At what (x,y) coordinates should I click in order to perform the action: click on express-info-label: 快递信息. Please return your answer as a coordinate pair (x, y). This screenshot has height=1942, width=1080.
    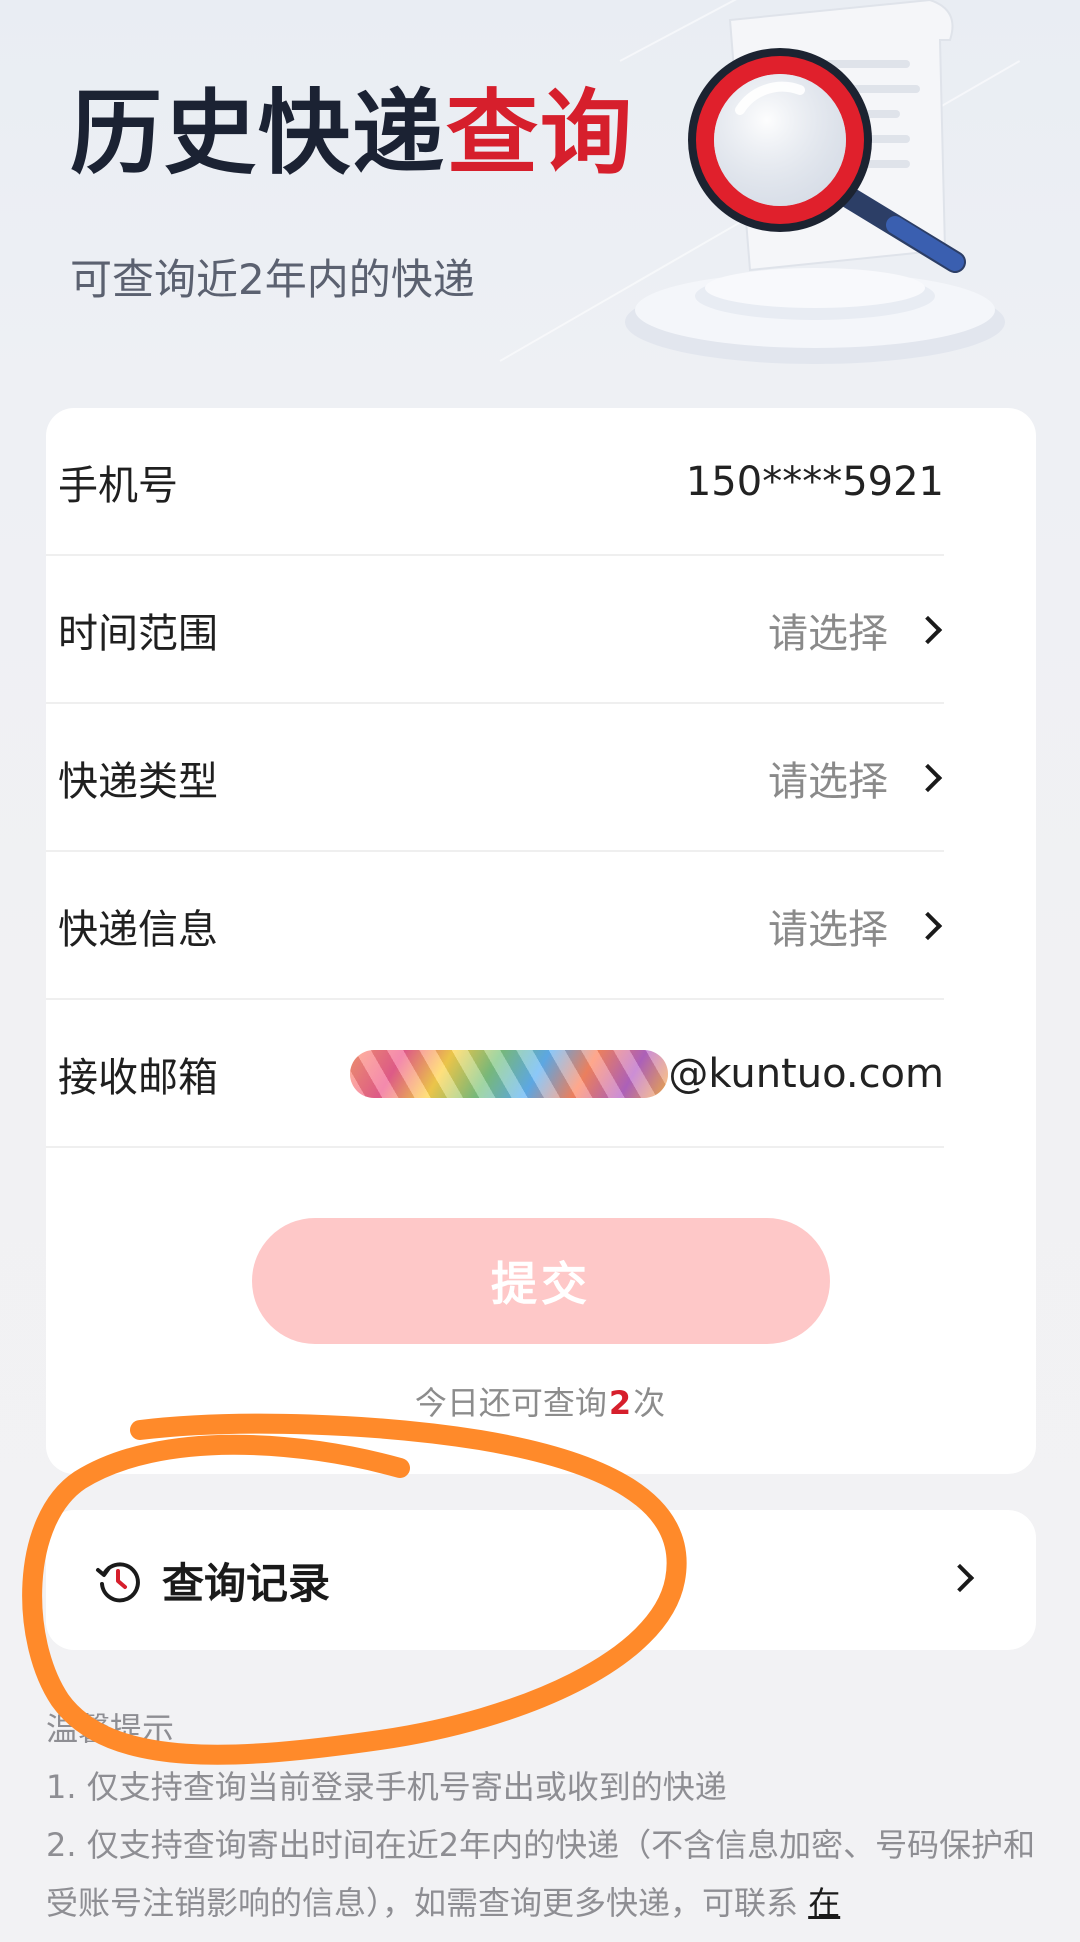
    Looking at the image, I should click on (138, 930).